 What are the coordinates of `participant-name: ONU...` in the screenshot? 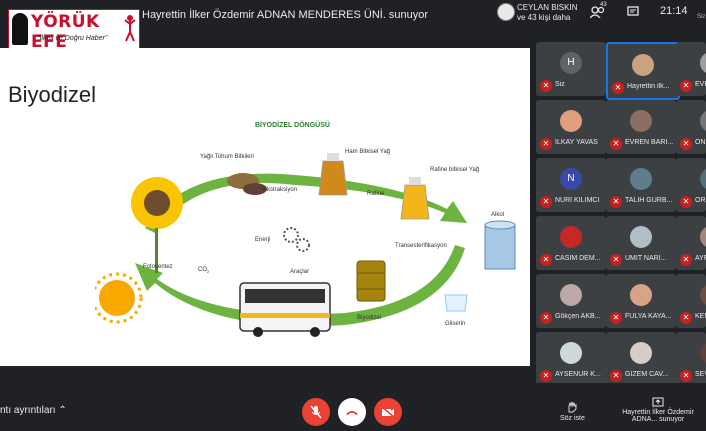 It's located at (700, 142).